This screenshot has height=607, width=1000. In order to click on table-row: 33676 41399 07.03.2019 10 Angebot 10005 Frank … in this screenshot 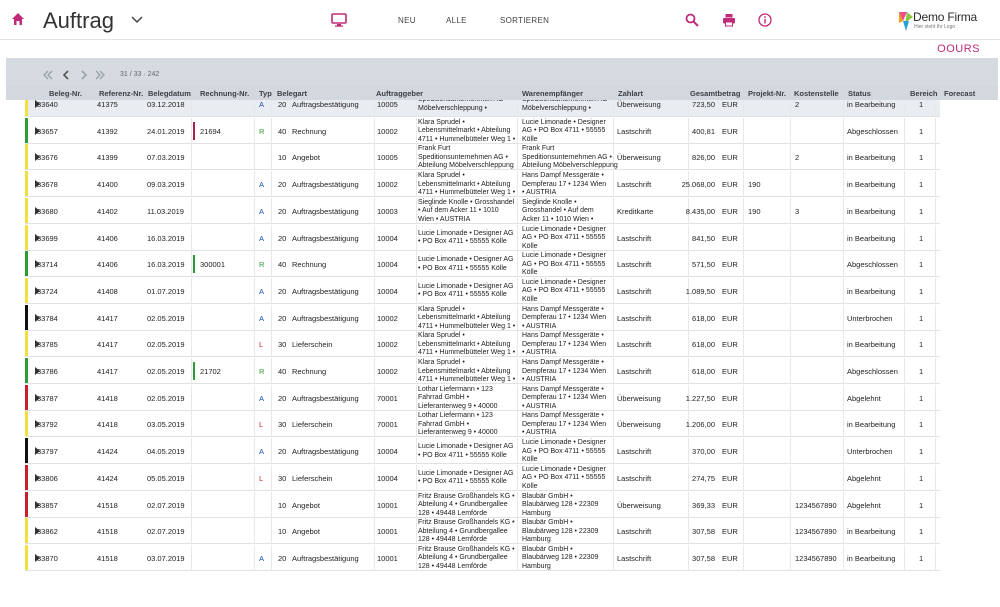, I will do `click(482, 157)`.